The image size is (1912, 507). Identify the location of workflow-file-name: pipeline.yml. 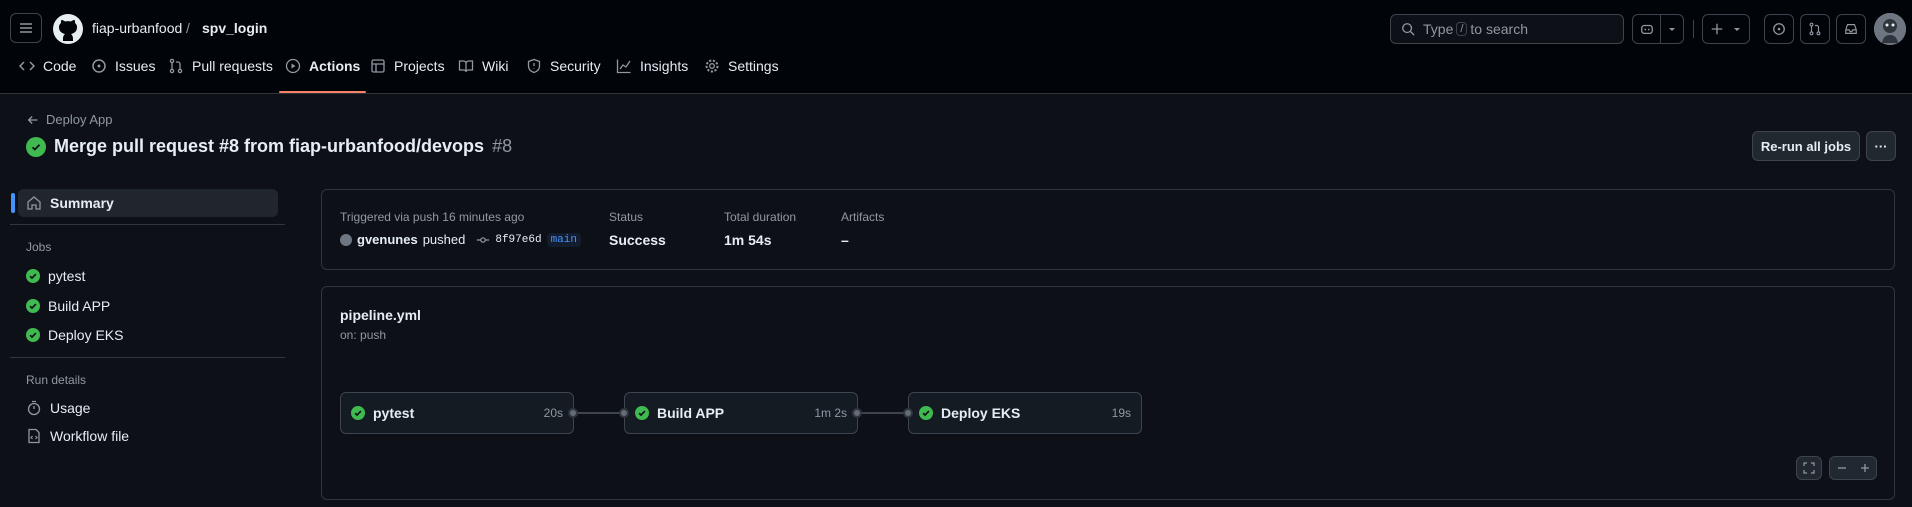
(380, 315).